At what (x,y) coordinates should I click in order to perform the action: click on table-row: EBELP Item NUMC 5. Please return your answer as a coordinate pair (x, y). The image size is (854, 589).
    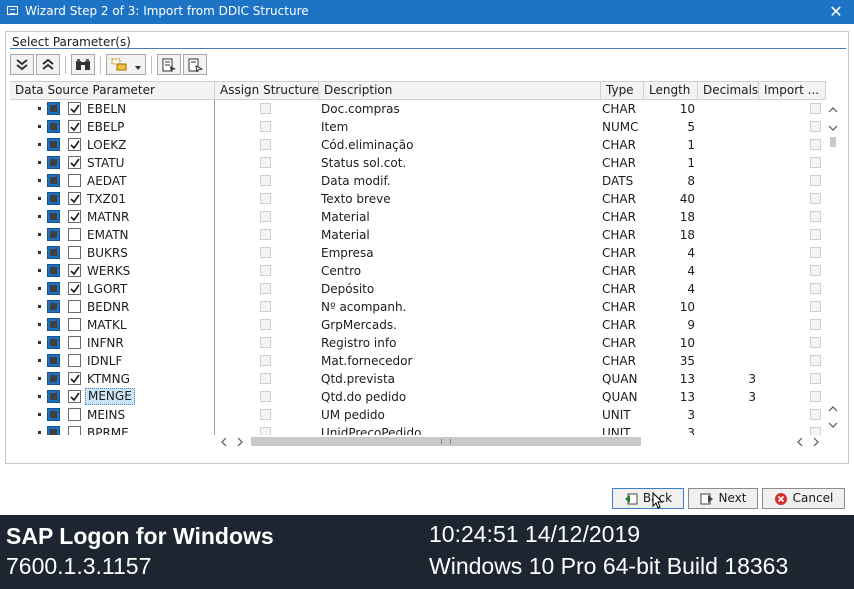
    Looking at the image, I should click on (418, 127).